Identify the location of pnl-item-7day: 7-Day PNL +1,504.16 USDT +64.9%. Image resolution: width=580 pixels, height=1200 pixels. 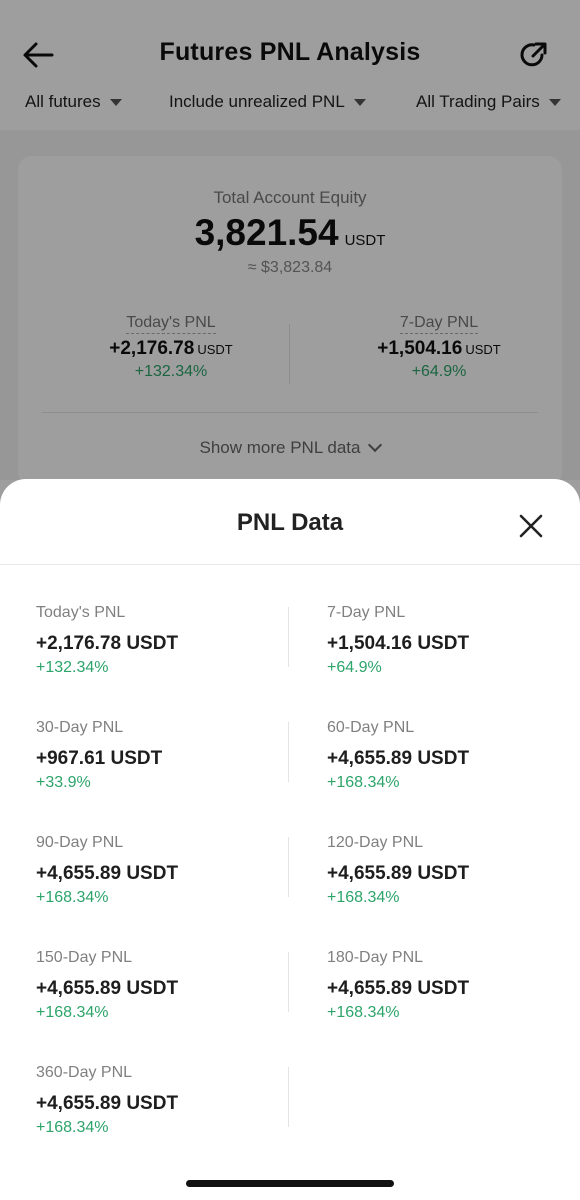
(452, 640).